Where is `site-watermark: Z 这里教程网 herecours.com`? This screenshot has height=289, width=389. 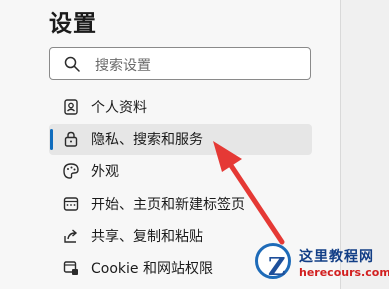
site-watermark: Z 这里教程网 herecours.com is located at coordinates (320, 265).